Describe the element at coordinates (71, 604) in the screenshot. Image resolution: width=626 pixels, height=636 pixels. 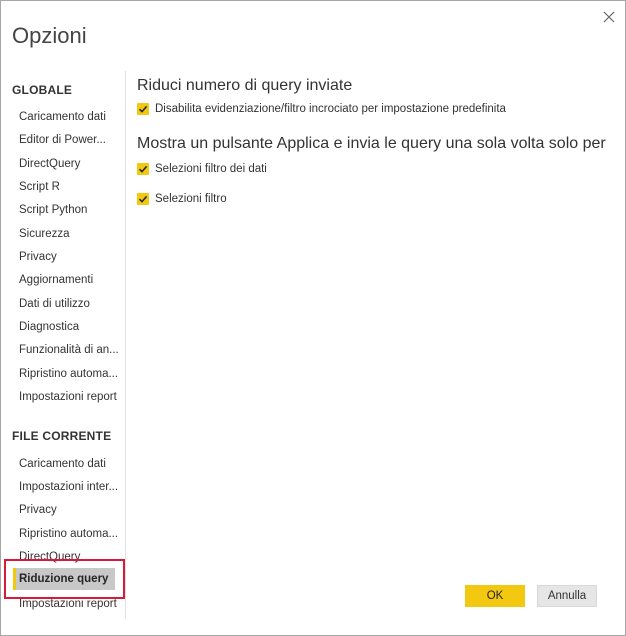
I see `sidebar-item-file-report-settings: Impostazioni report` at that location.